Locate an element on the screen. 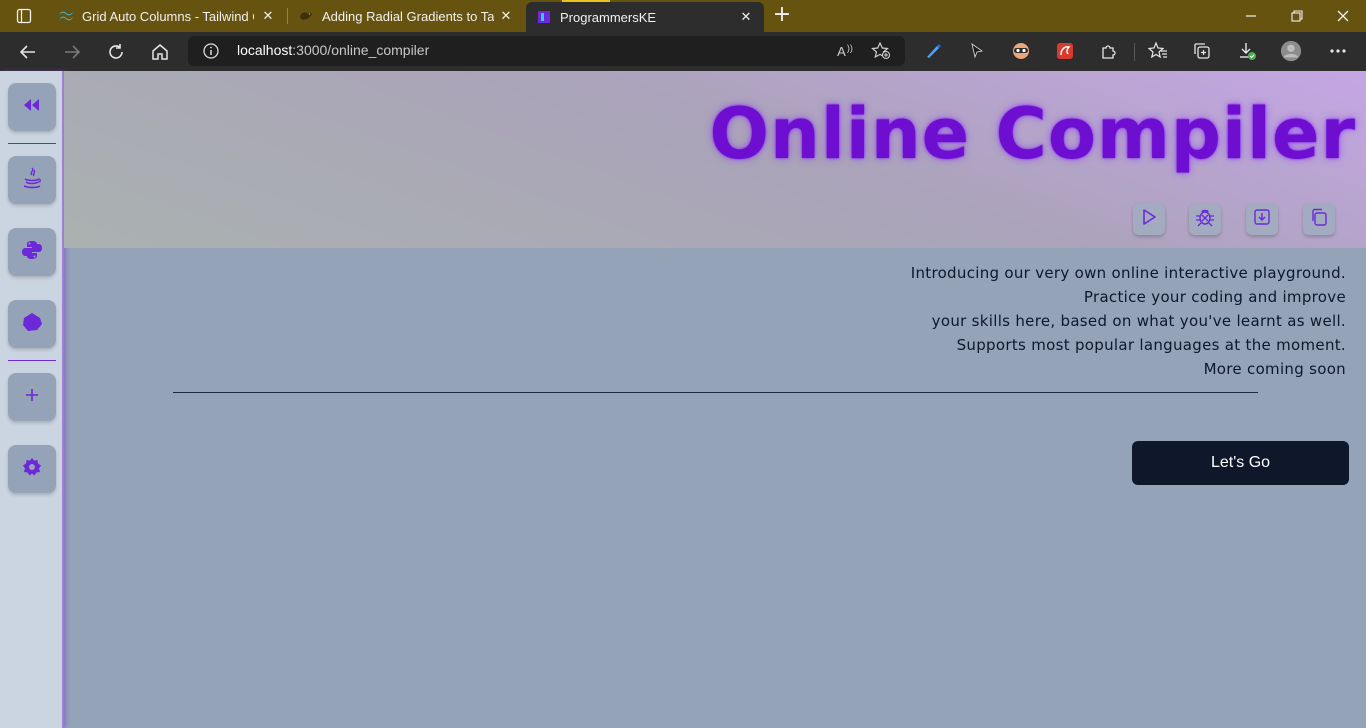 The width and height of the screenshot is (1366, 728). play-icon is located at coordinates (1149, 219).